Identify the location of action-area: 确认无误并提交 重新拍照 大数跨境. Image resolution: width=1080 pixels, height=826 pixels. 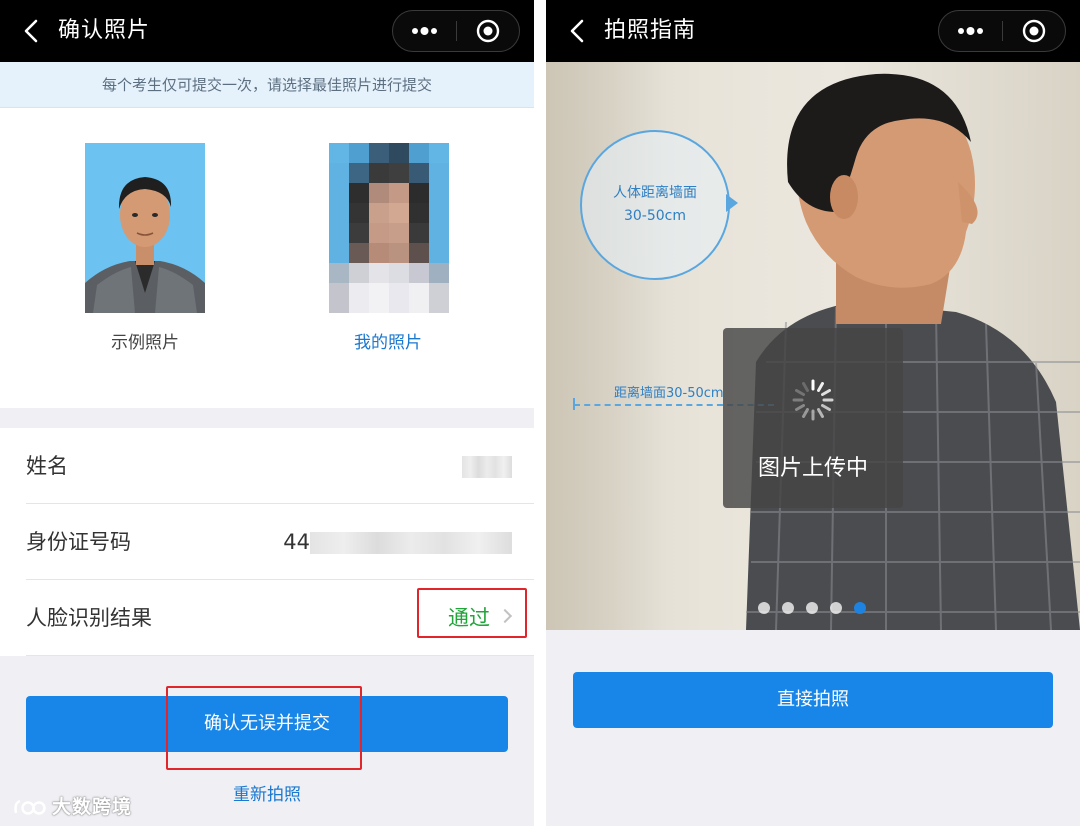
(267, 741).